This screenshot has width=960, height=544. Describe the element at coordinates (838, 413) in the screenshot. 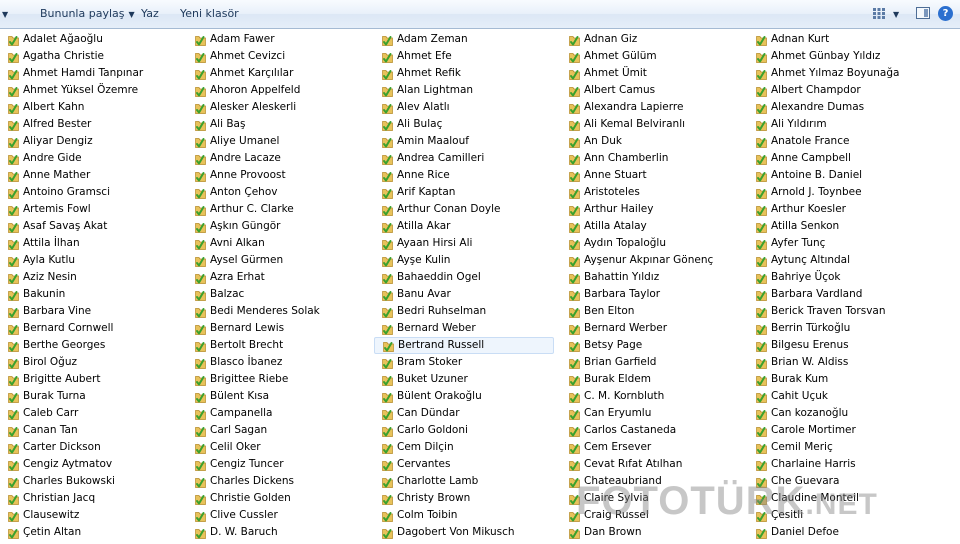

I see `folder-item: Can kozanoğlu` at that location.